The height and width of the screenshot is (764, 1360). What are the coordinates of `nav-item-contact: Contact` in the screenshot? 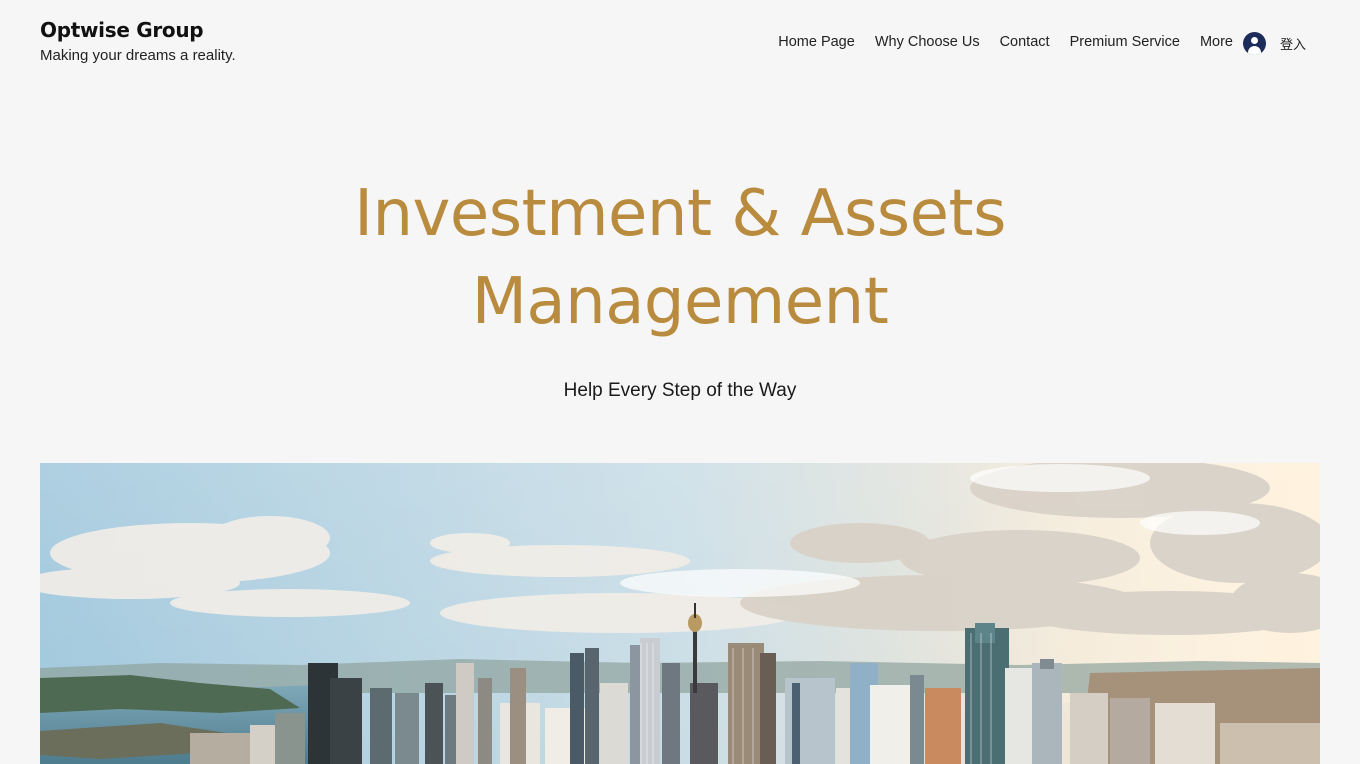 It's located at (1025, 42).